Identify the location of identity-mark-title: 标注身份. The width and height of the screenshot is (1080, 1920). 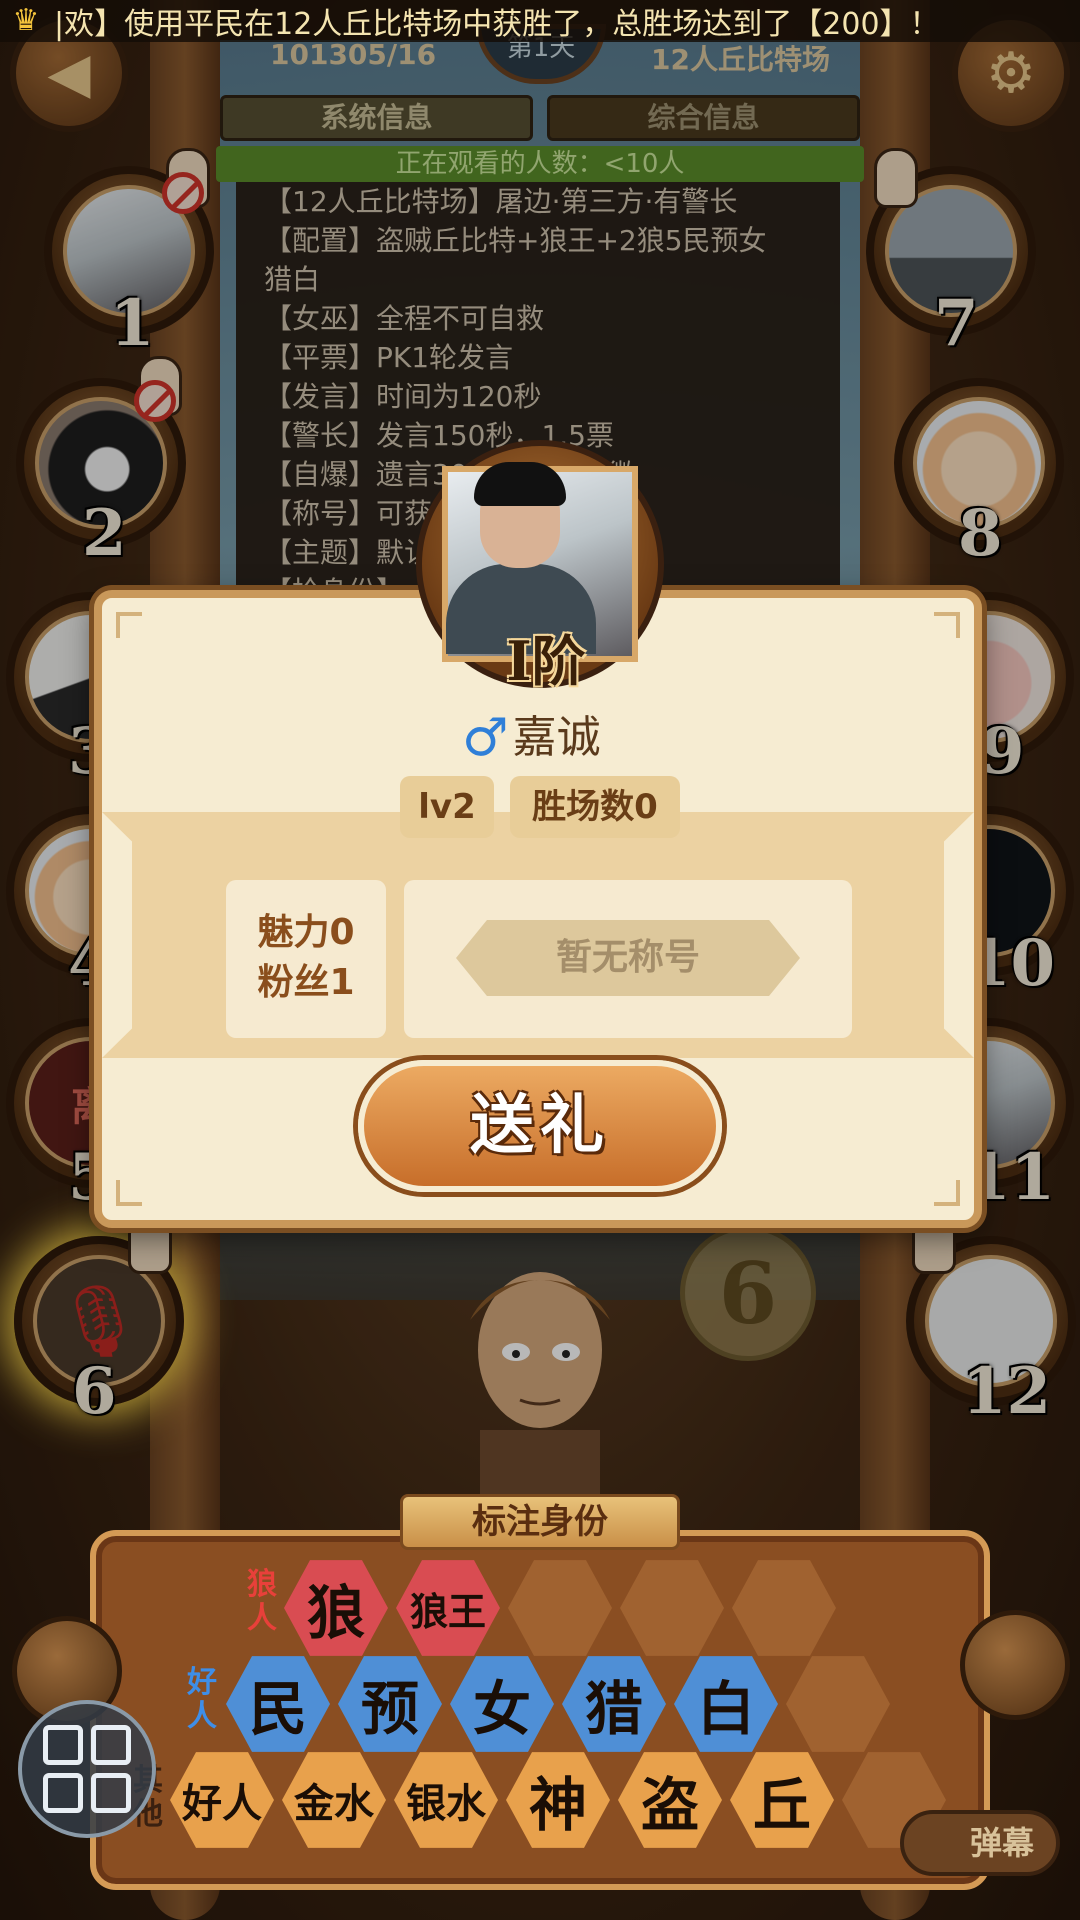
(540, 1522).